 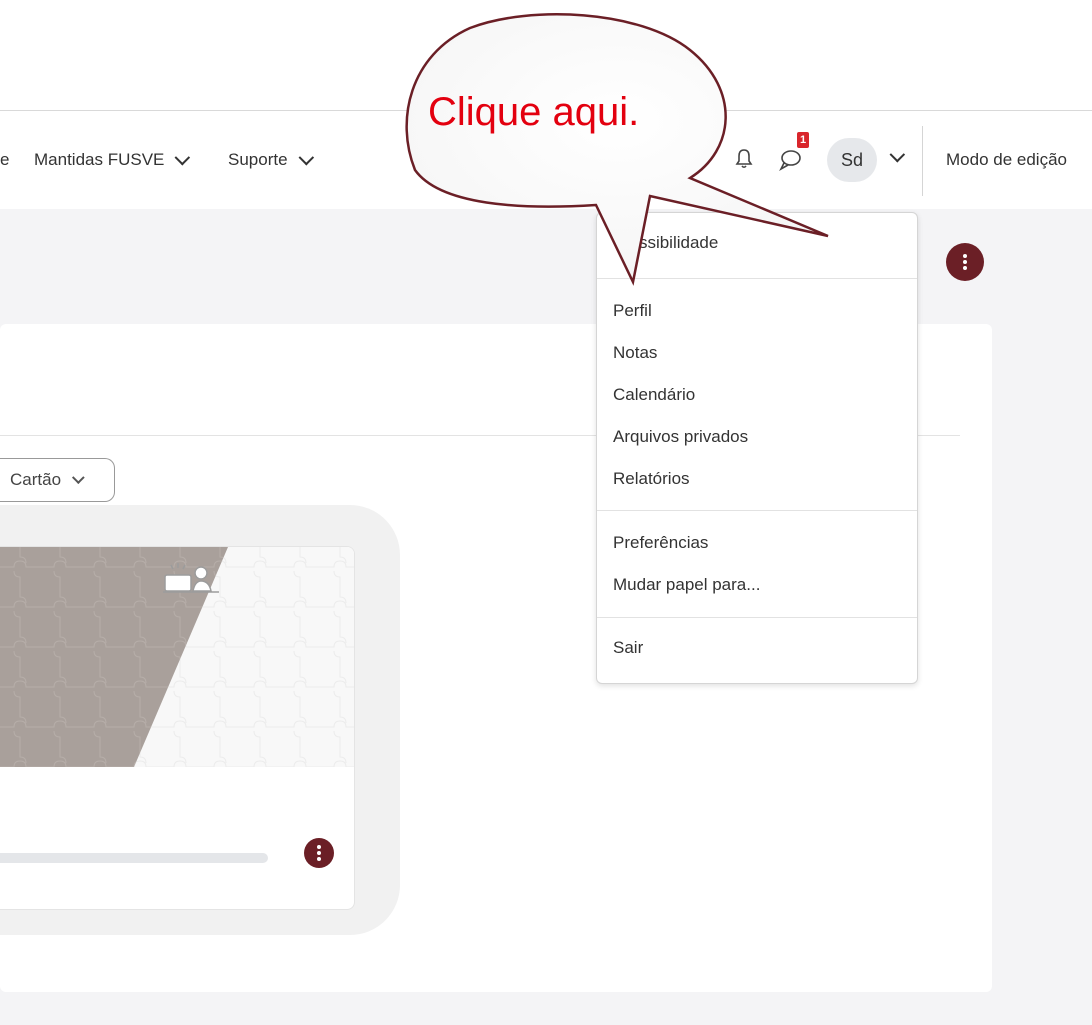 I want to click on notifications-button, so click(x=744, y=161).